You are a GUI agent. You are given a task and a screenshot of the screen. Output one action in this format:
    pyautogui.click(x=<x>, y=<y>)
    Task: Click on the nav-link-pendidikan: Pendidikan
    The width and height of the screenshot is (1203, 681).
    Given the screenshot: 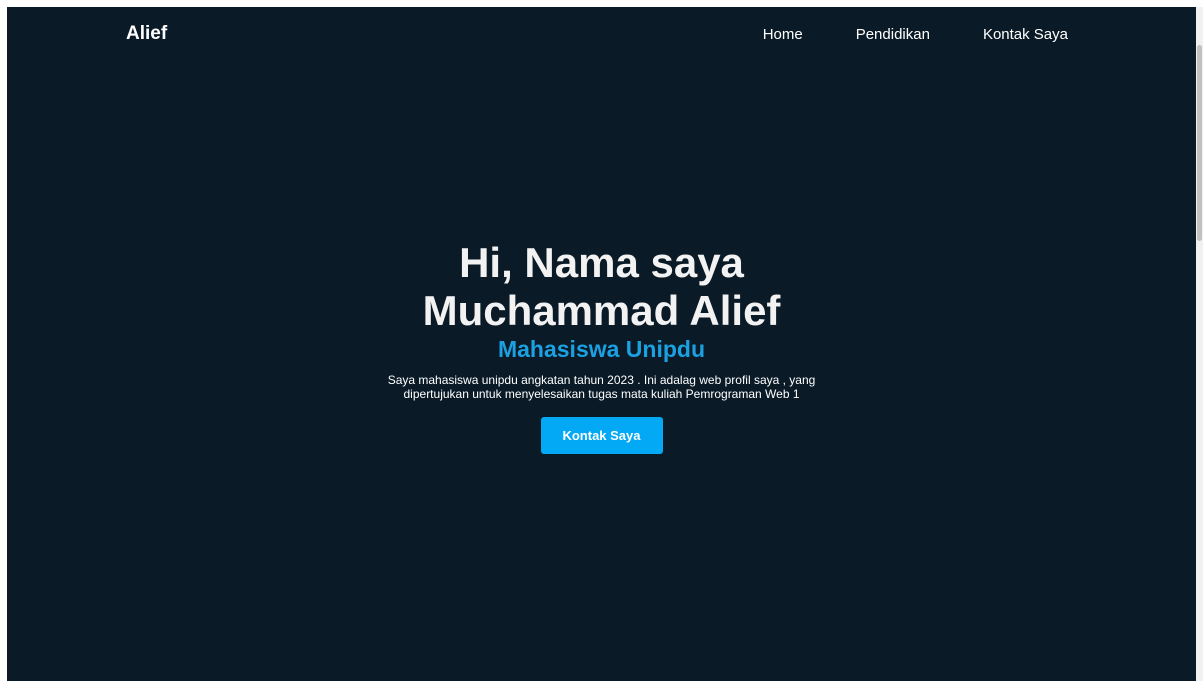 What is the action you would take?
    pyautogui.click(x=893, y=34)
    